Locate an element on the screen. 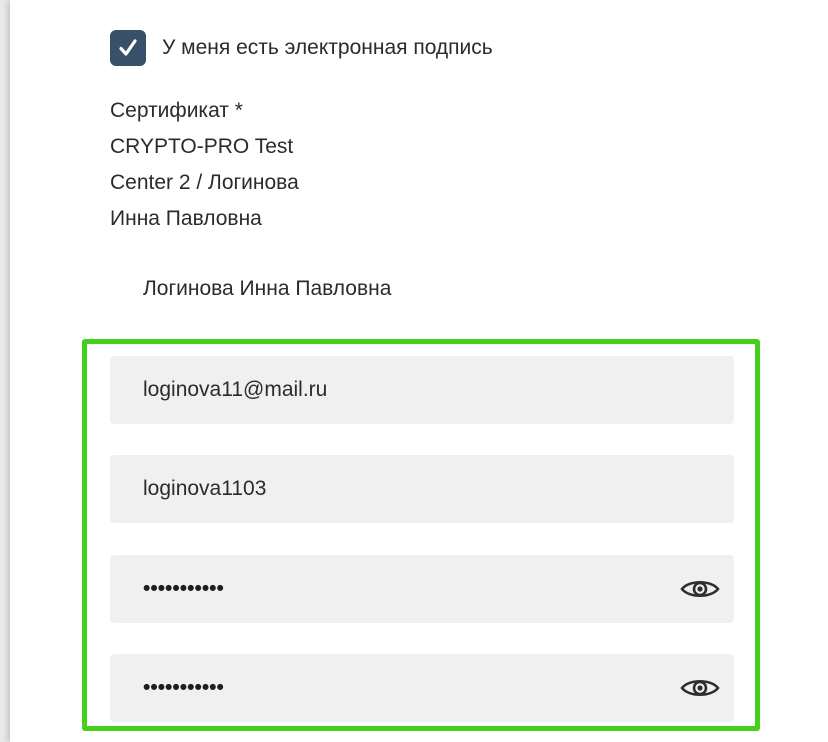 The width and height of the screenshot is (828, 742). certificate-label: Сертификат * is located at coordinates (176, 110).